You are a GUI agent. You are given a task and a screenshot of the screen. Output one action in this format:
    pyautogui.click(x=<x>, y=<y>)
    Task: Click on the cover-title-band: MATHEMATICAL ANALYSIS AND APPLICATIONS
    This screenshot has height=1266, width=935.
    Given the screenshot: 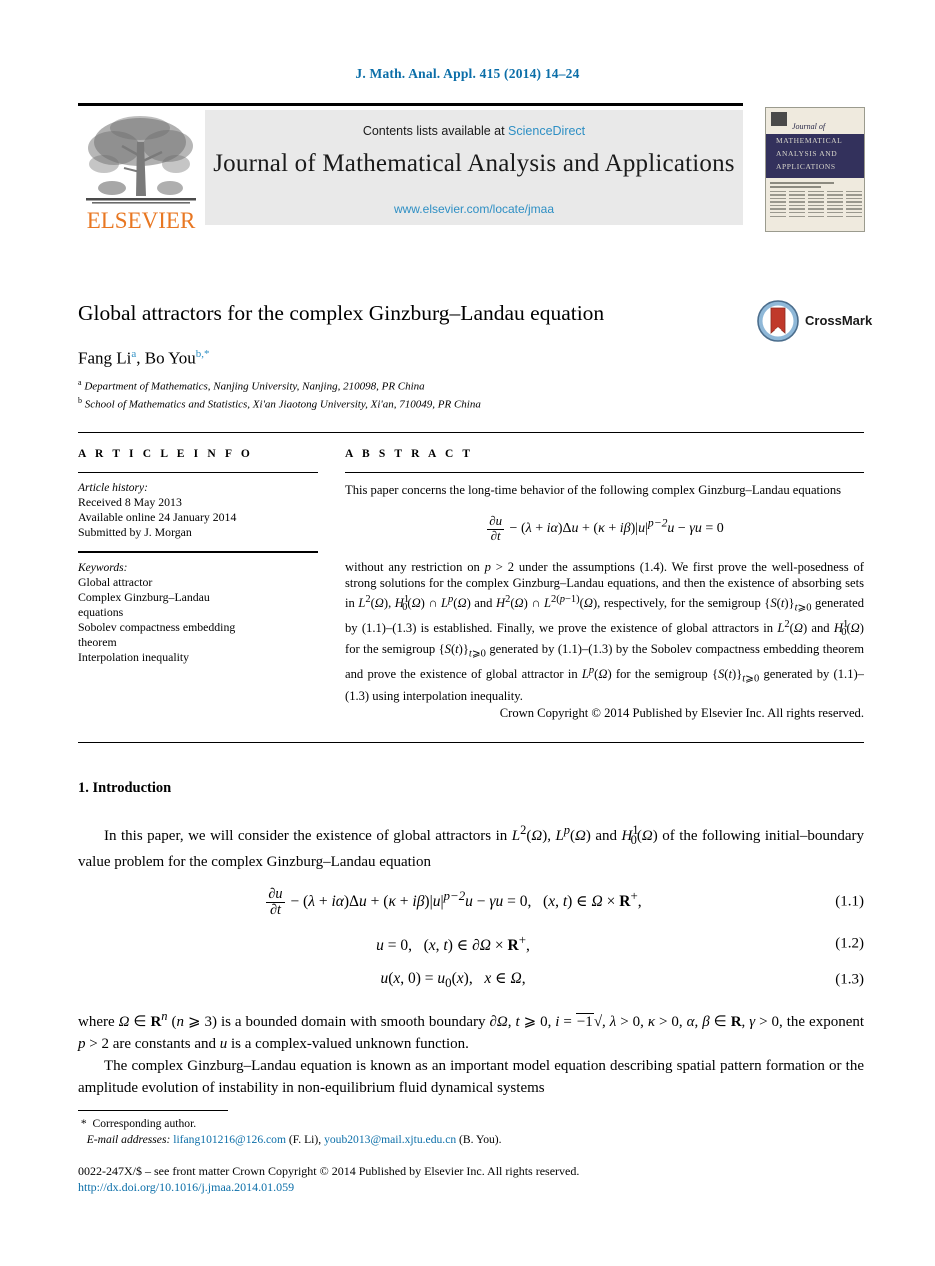 What is the action you would take?
    pyautogui.click(x=815, y=156)
    